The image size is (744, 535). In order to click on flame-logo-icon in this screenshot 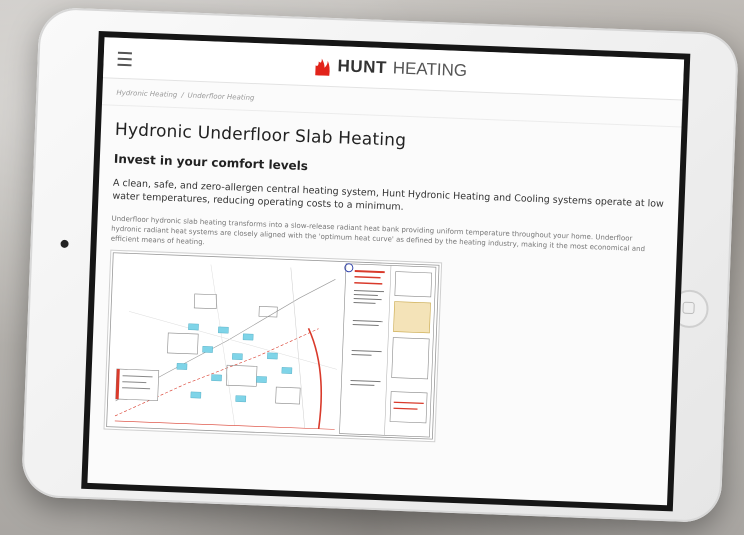, I will do `click(322, 67)`.